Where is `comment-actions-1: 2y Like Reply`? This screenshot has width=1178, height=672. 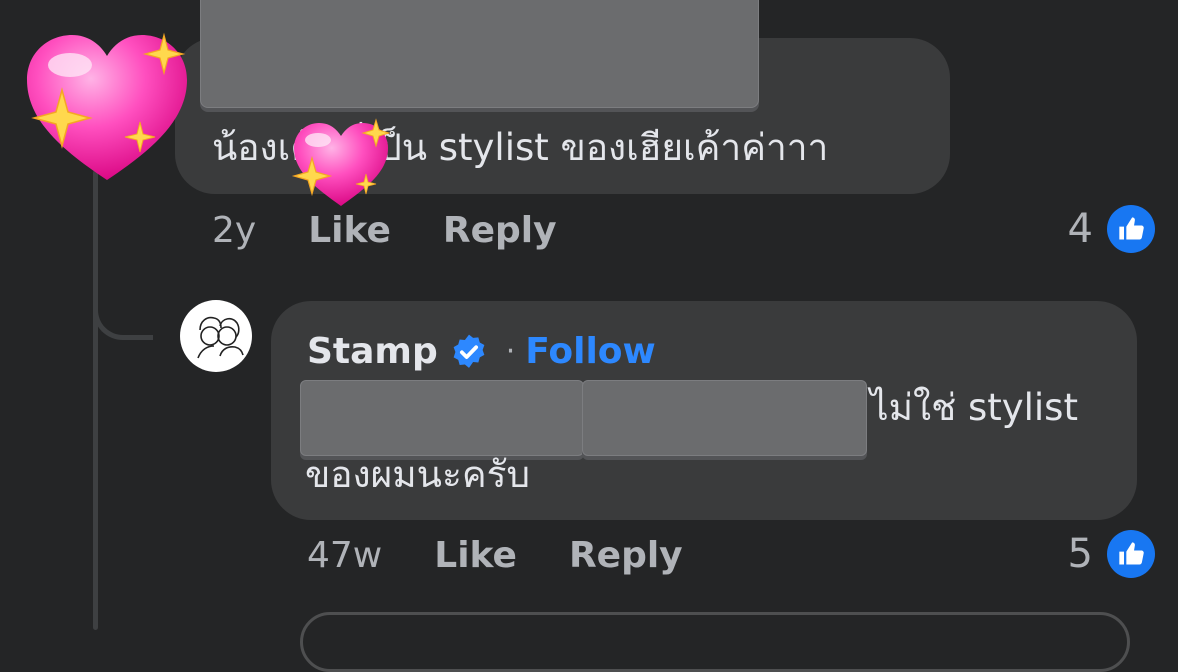 comment-actions-1: 2y Like Reply is located at coordinates (384, 230).